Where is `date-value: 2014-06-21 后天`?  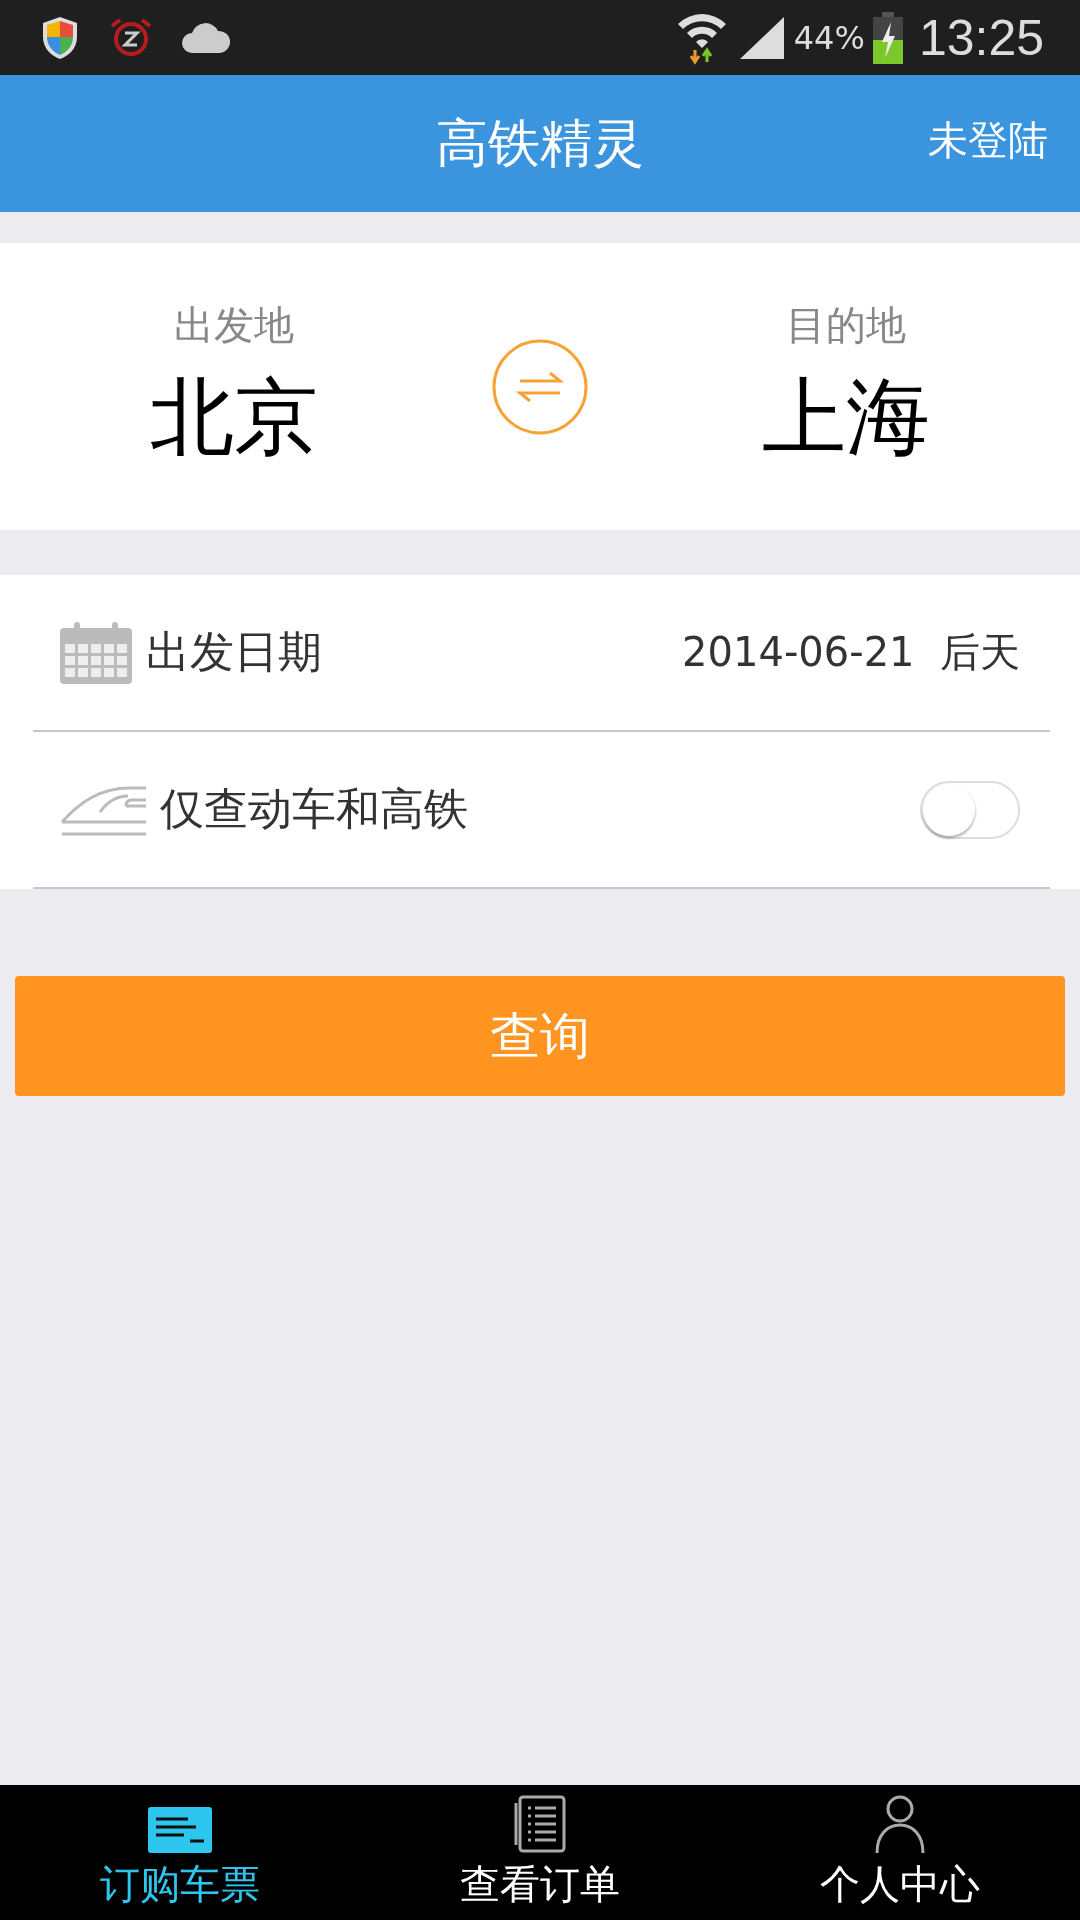 date-value: 2014-06-21 后天 is located at coordinates (851, 652).